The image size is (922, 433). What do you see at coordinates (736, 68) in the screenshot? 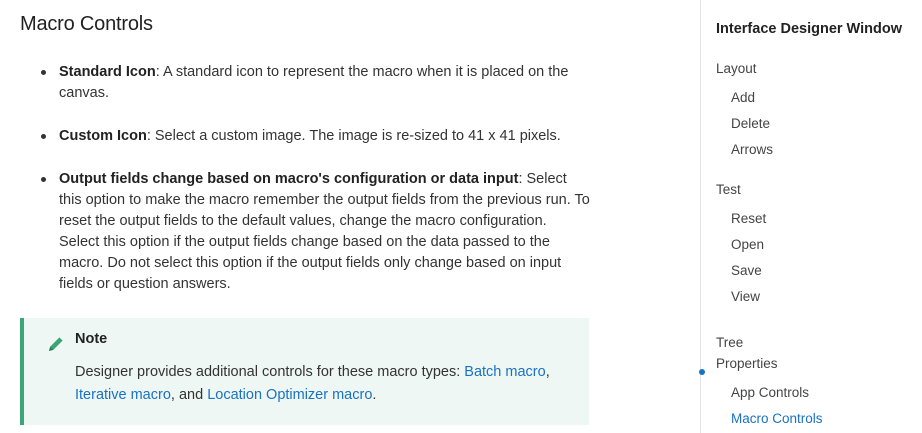
I see `sidebar-section-layout: Layout` at bounding box center [736, 68].